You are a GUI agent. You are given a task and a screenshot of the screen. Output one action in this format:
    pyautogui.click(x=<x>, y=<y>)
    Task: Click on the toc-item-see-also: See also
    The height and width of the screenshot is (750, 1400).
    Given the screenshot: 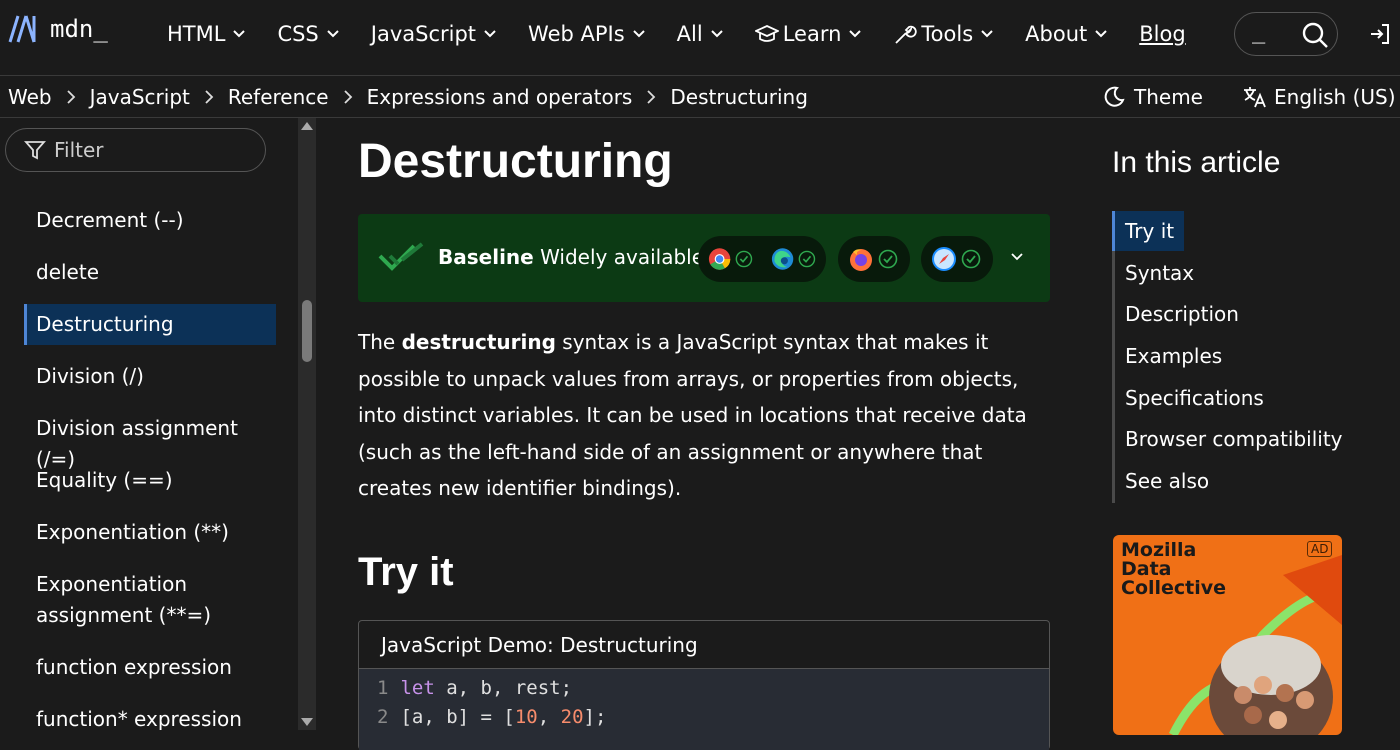 What is the action you would take?
    pyautogui.click(x=1248, y=482)
    